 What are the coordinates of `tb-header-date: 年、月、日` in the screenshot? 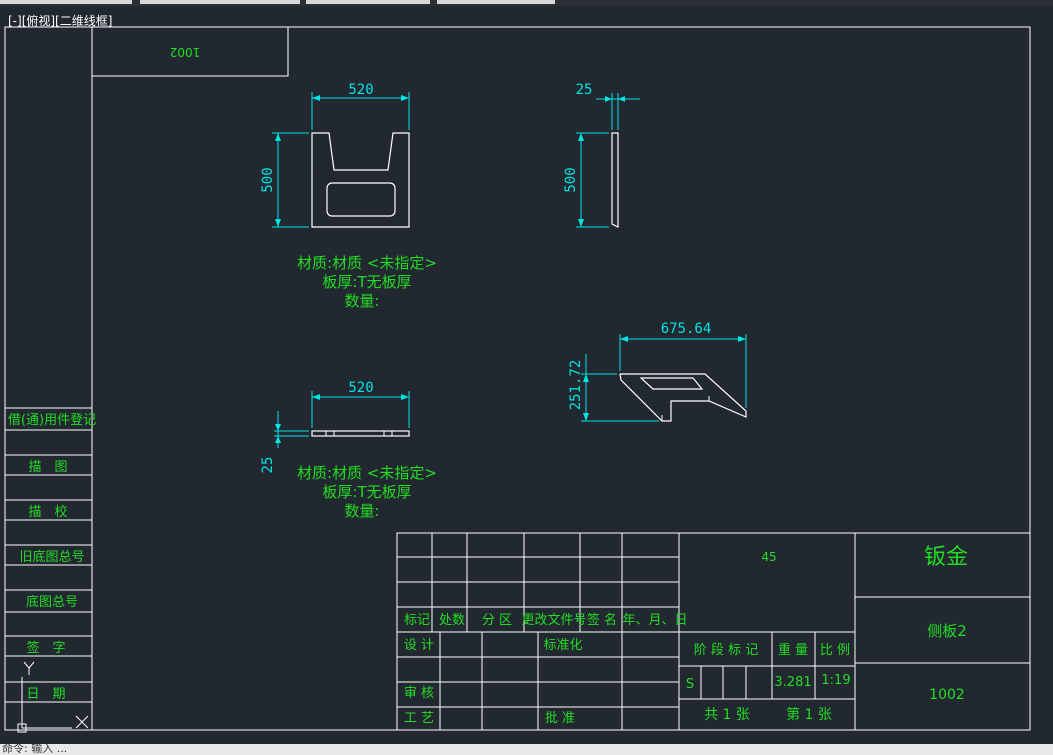 It's located at (654, 620).